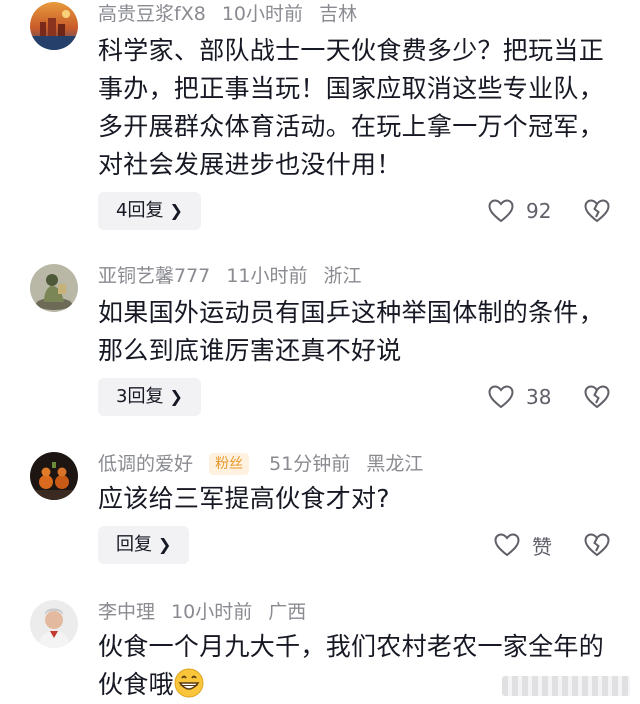  What do you see at coordinates (539, 211) in the screenshot?
I see `like-count: 92` at bounding box center [539, 211].